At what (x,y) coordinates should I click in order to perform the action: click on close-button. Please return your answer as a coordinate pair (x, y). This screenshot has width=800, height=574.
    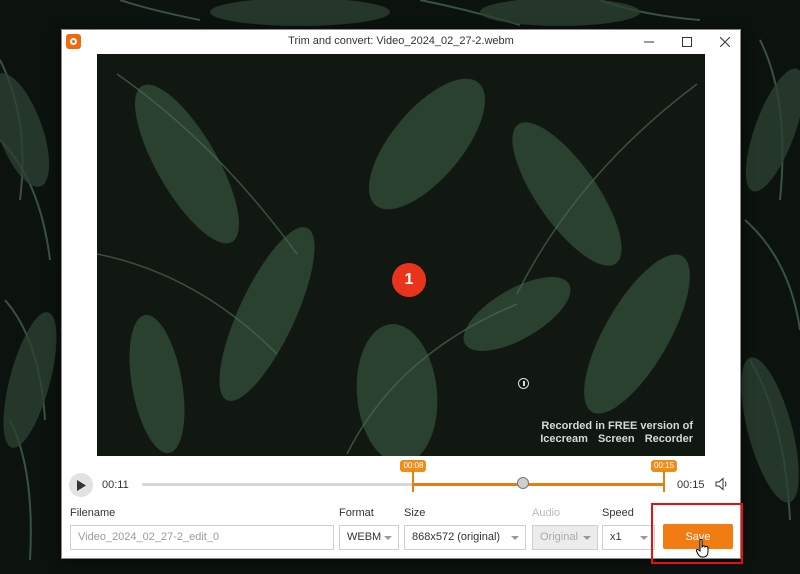
    Looking at the image, I should click on (725, 42).